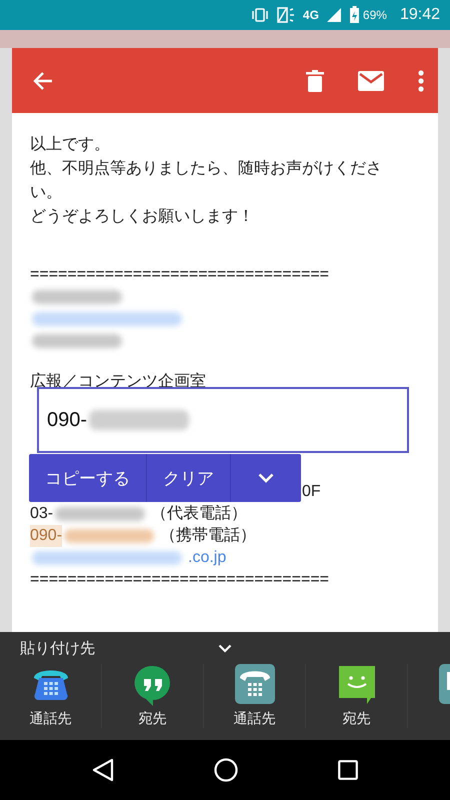 Image resolution: width=450 pixels, height=800 pixels. I want to click on telephone-icon, so click(254, 685).